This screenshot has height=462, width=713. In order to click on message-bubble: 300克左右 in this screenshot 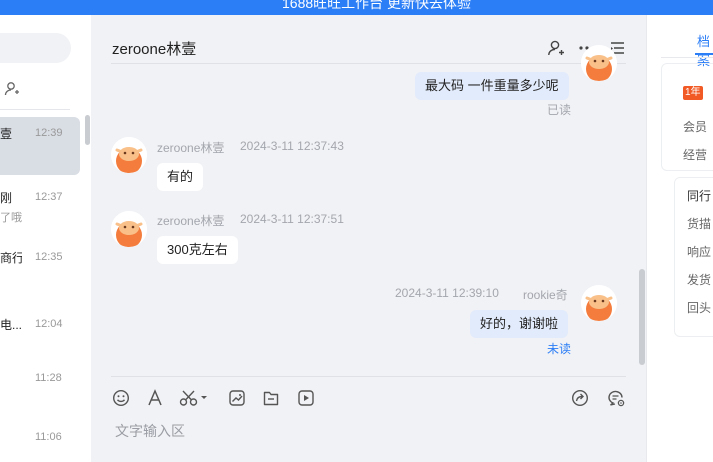, I will do `click(197, 250)`.